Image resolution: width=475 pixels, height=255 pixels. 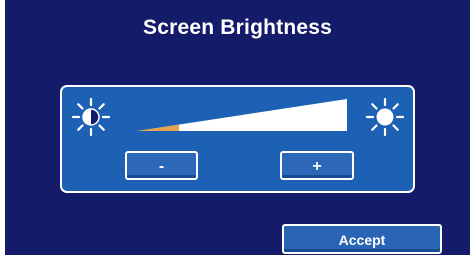 What do you see at coordinates (237, 27) in the screenshot?
I see `page-title: Screen Brightness` at bounding box center [237, 27].